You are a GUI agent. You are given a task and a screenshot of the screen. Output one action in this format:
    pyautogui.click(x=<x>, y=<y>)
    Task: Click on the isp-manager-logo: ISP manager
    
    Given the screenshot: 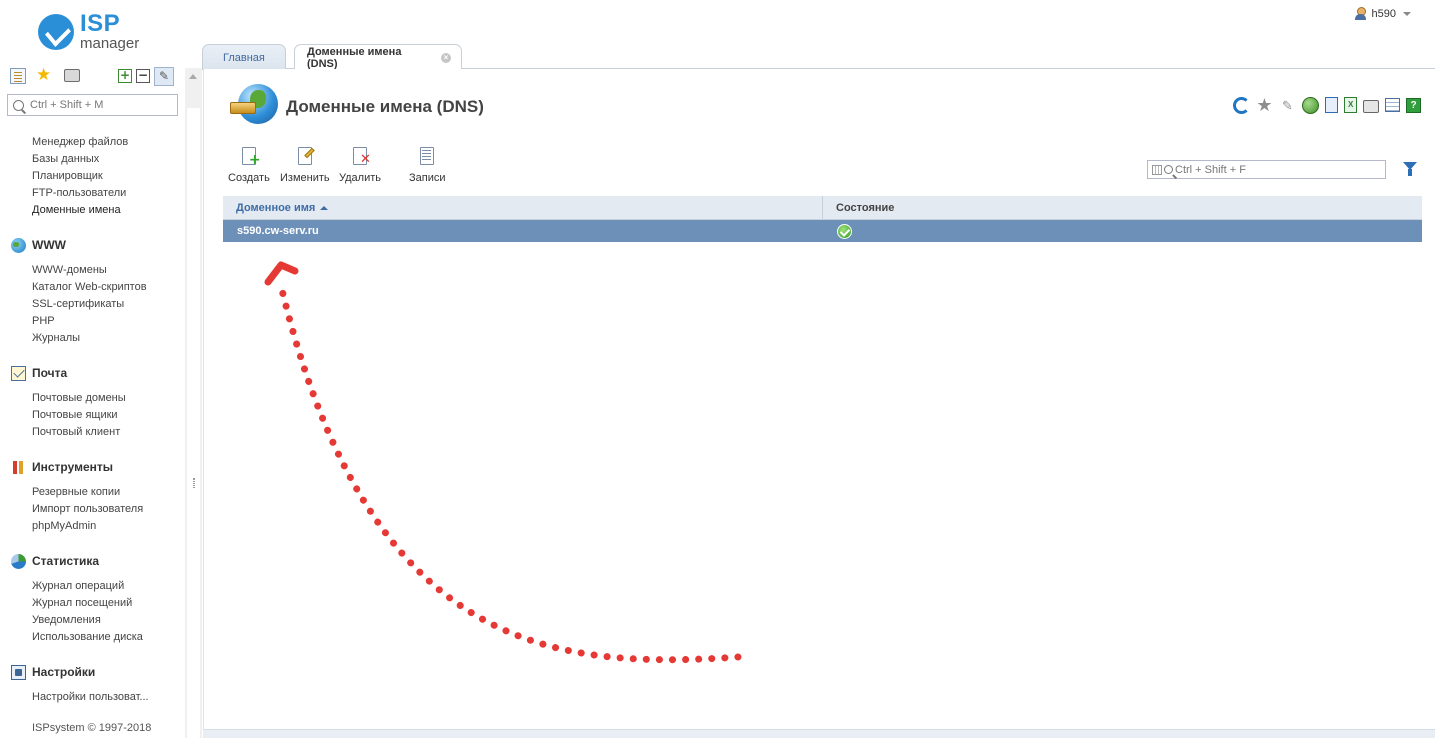 What is the action you would take?
    pyautogui.click(x=98, y=33)
    